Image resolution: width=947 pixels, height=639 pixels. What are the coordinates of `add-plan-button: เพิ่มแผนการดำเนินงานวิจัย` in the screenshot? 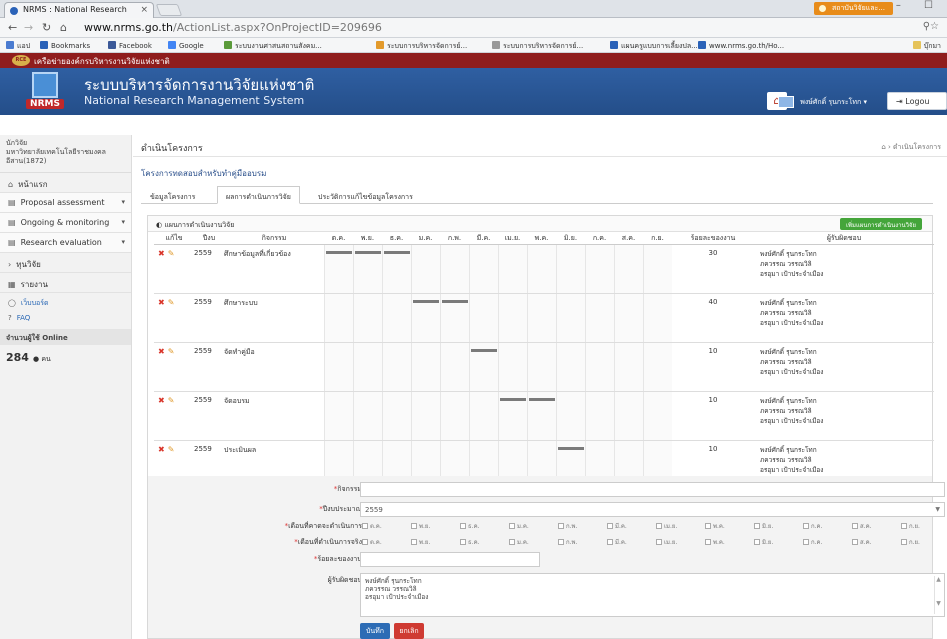 It's located at (881, 224).